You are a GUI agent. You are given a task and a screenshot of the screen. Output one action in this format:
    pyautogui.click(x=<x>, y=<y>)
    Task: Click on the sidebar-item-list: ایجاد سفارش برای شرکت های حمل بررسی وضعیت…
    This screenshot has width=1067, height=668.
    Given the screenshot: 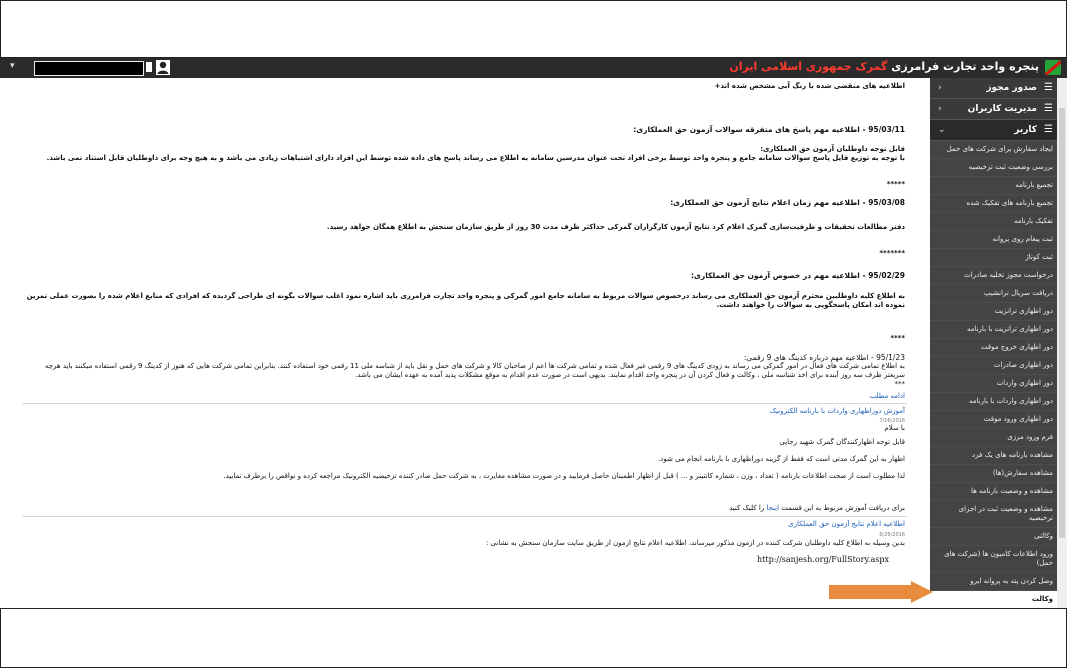 What is the action you would take?
    pyautogui.click(x=993, y=374)
    